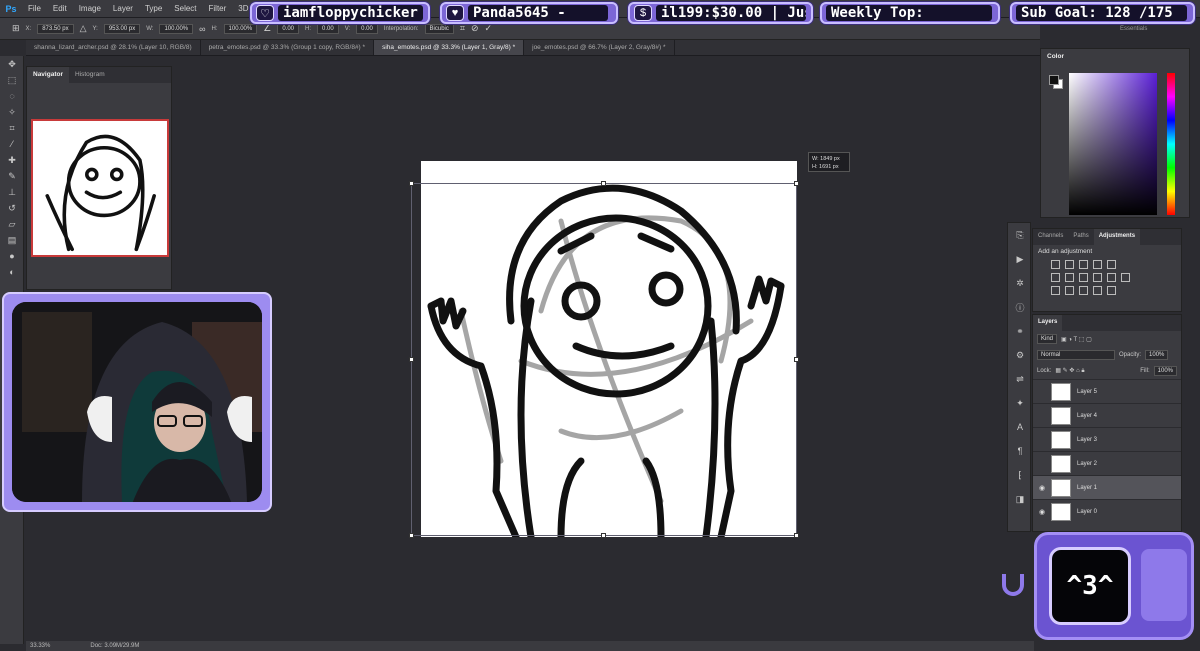  What do you see at coordinates (12, 256) in the screenshot?
I see `blur-tool-icon: ●` at bounding box center [12, 256].